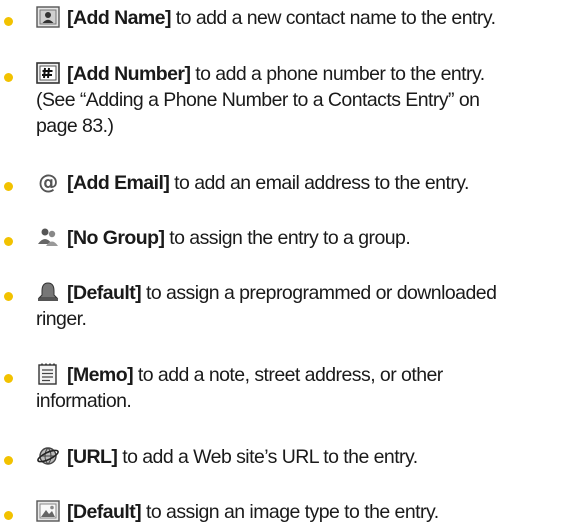 Image resolution: width=575 pixels, height=525 pixels. I want to click on item-label: [URL], so click(92, 457).